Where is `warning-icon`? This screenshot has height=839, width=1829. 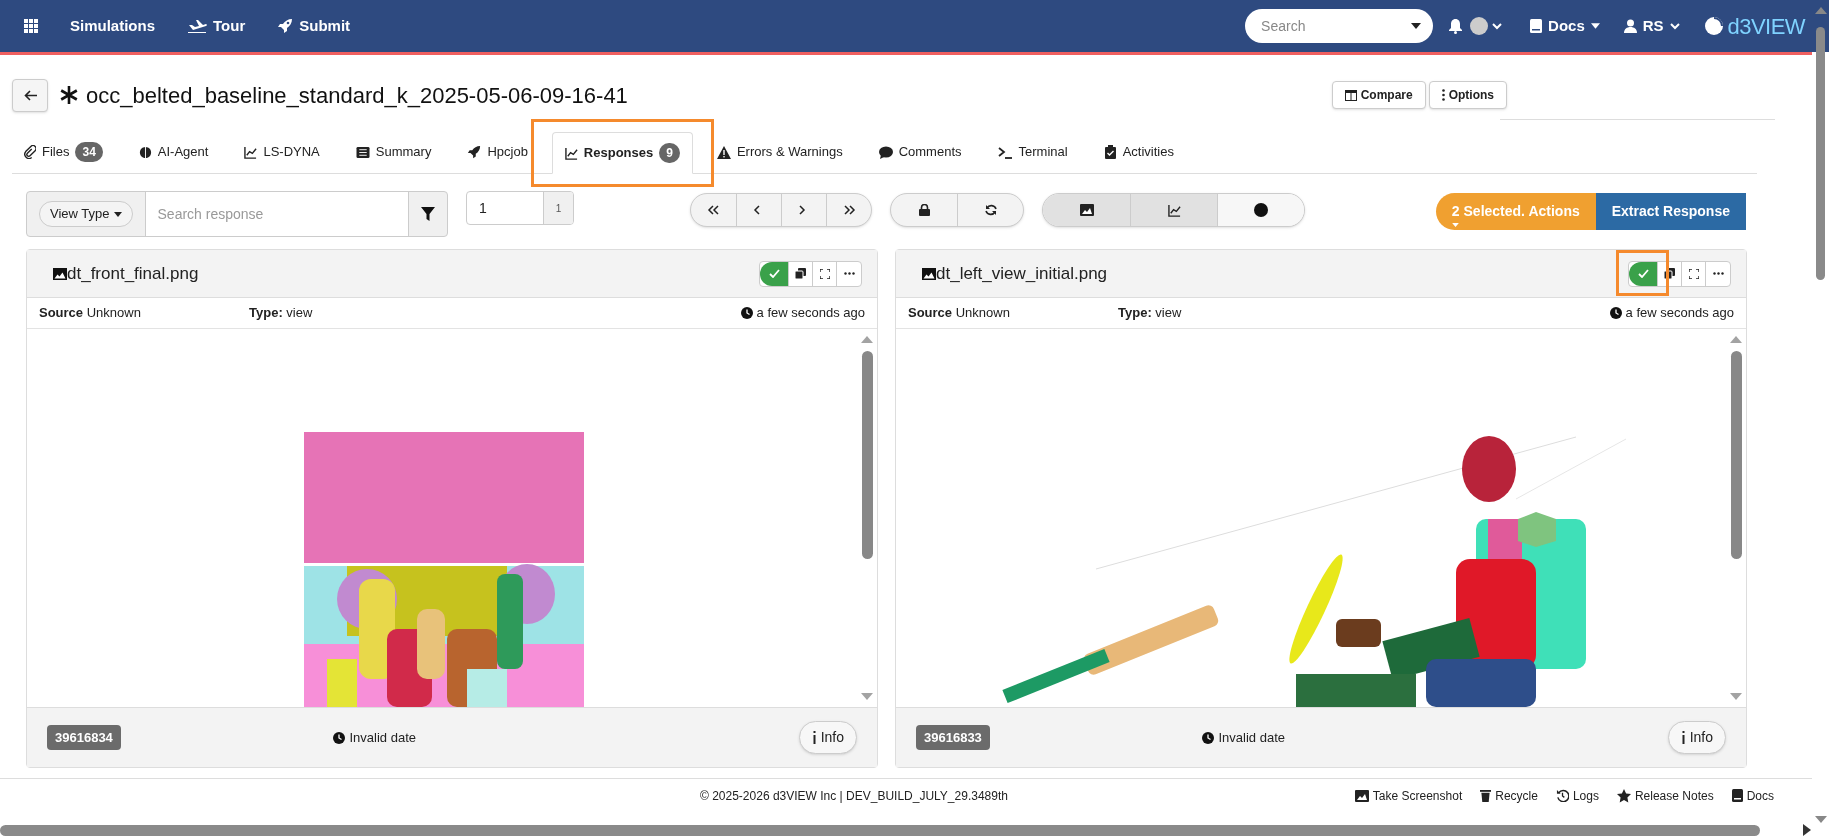
warning-icon is located at coordinates (723, 152).